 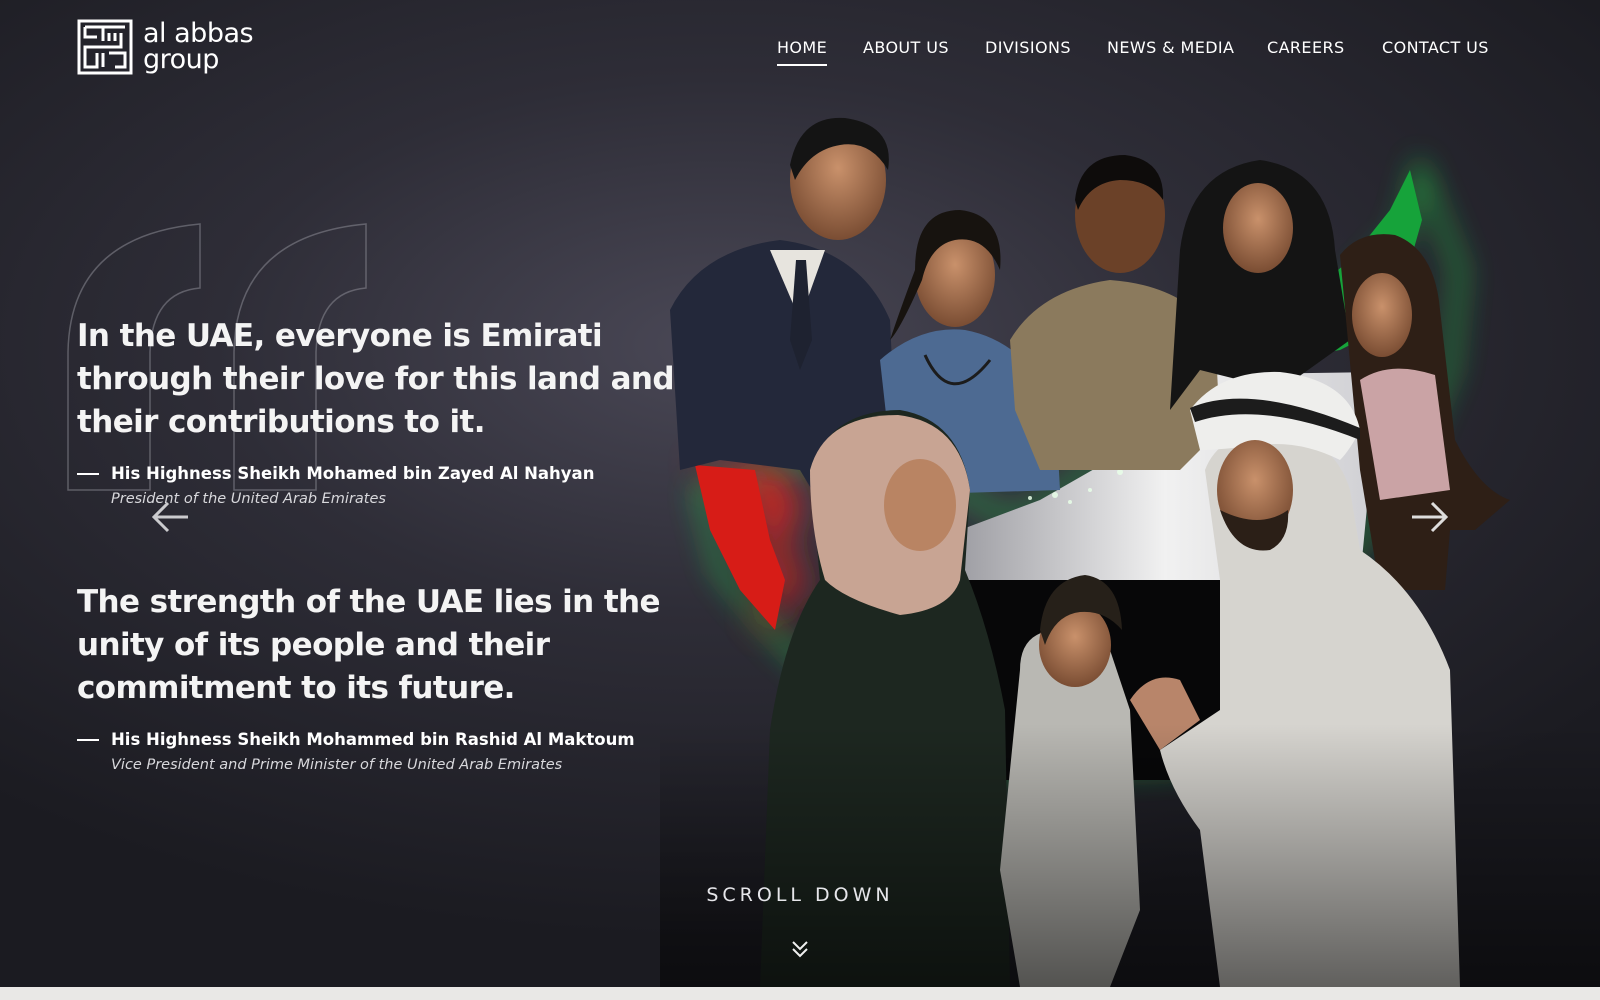 What do you see at coordinates (800, 993) in the screenshot?
I see `page-bottom-strip` at bounding box center [800, 993].